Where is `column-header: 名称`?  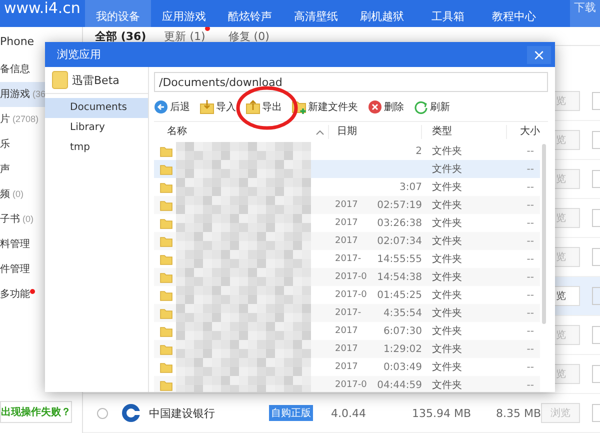 column-header: 名称 is located at coordinates (241, 132).